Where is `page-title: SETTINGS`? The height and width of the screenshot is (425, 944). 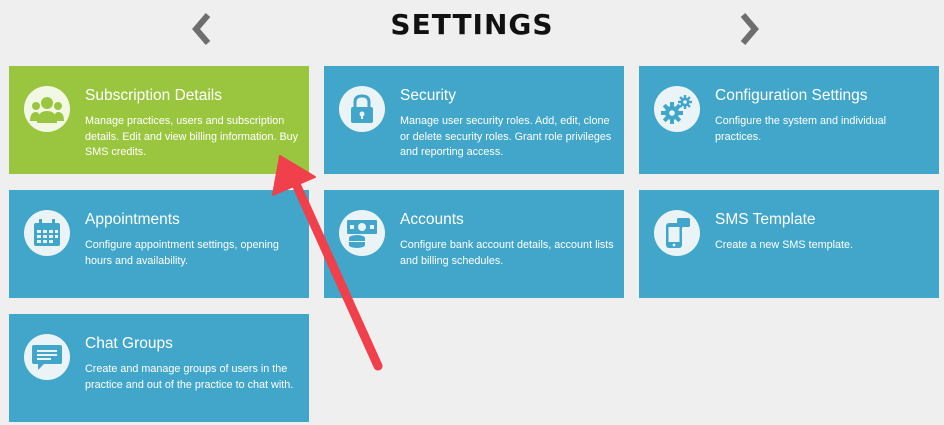
page-title: SETTINGS is located at coordinates (472, 24).